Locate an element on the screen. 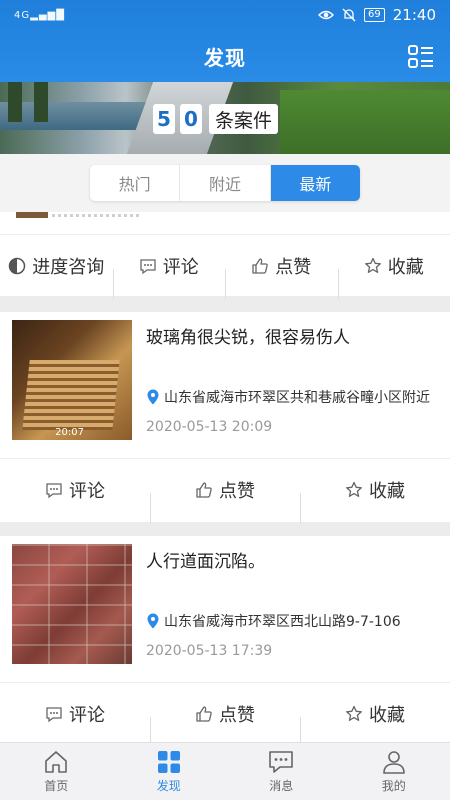 The image size is (450, 800). nav-discover: 发现 is located at coordinates (169, 771).